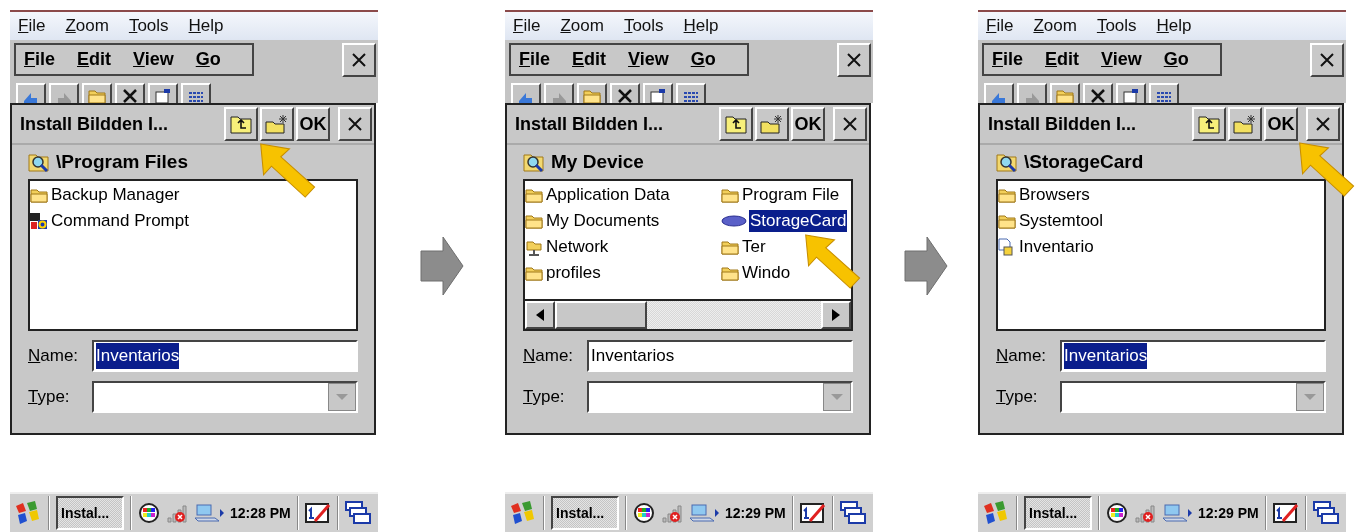 This screenshot has height=532, width=1358. Describe the element at coordinates (791, 195) in the screenshot. I see `list-entry: Program File` at that location.